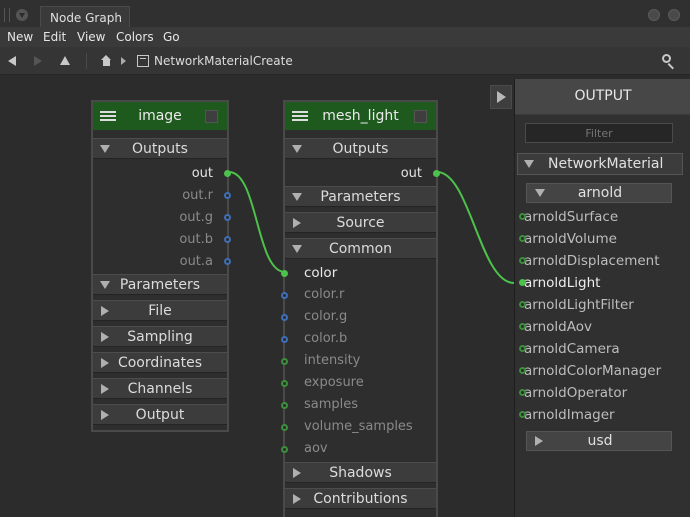 The image size is (690, 517). What do you see at coordinates (654, 15) in the screenshot?
I see `minimize-icon` at bounding box center [654, 15].